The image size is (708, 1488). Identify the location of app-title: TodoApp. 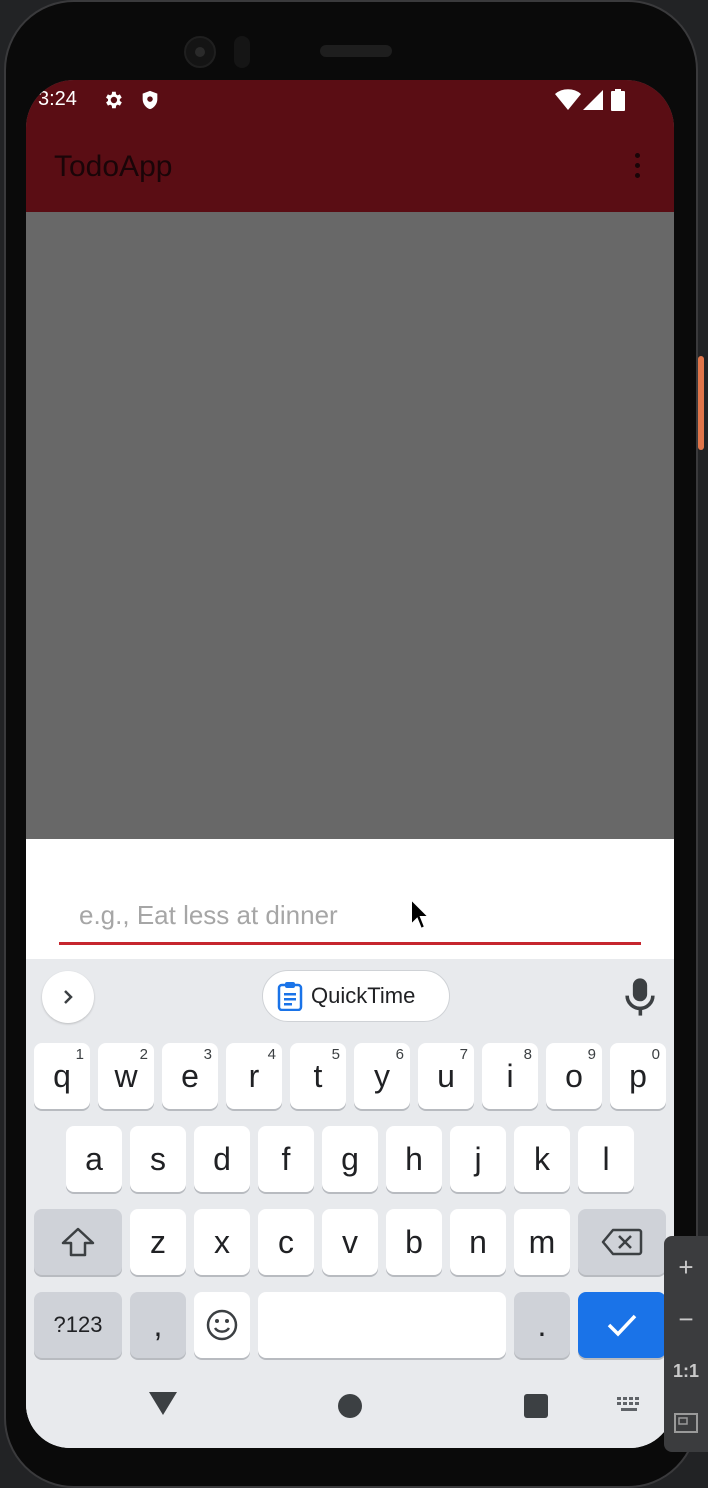
(113, 166).